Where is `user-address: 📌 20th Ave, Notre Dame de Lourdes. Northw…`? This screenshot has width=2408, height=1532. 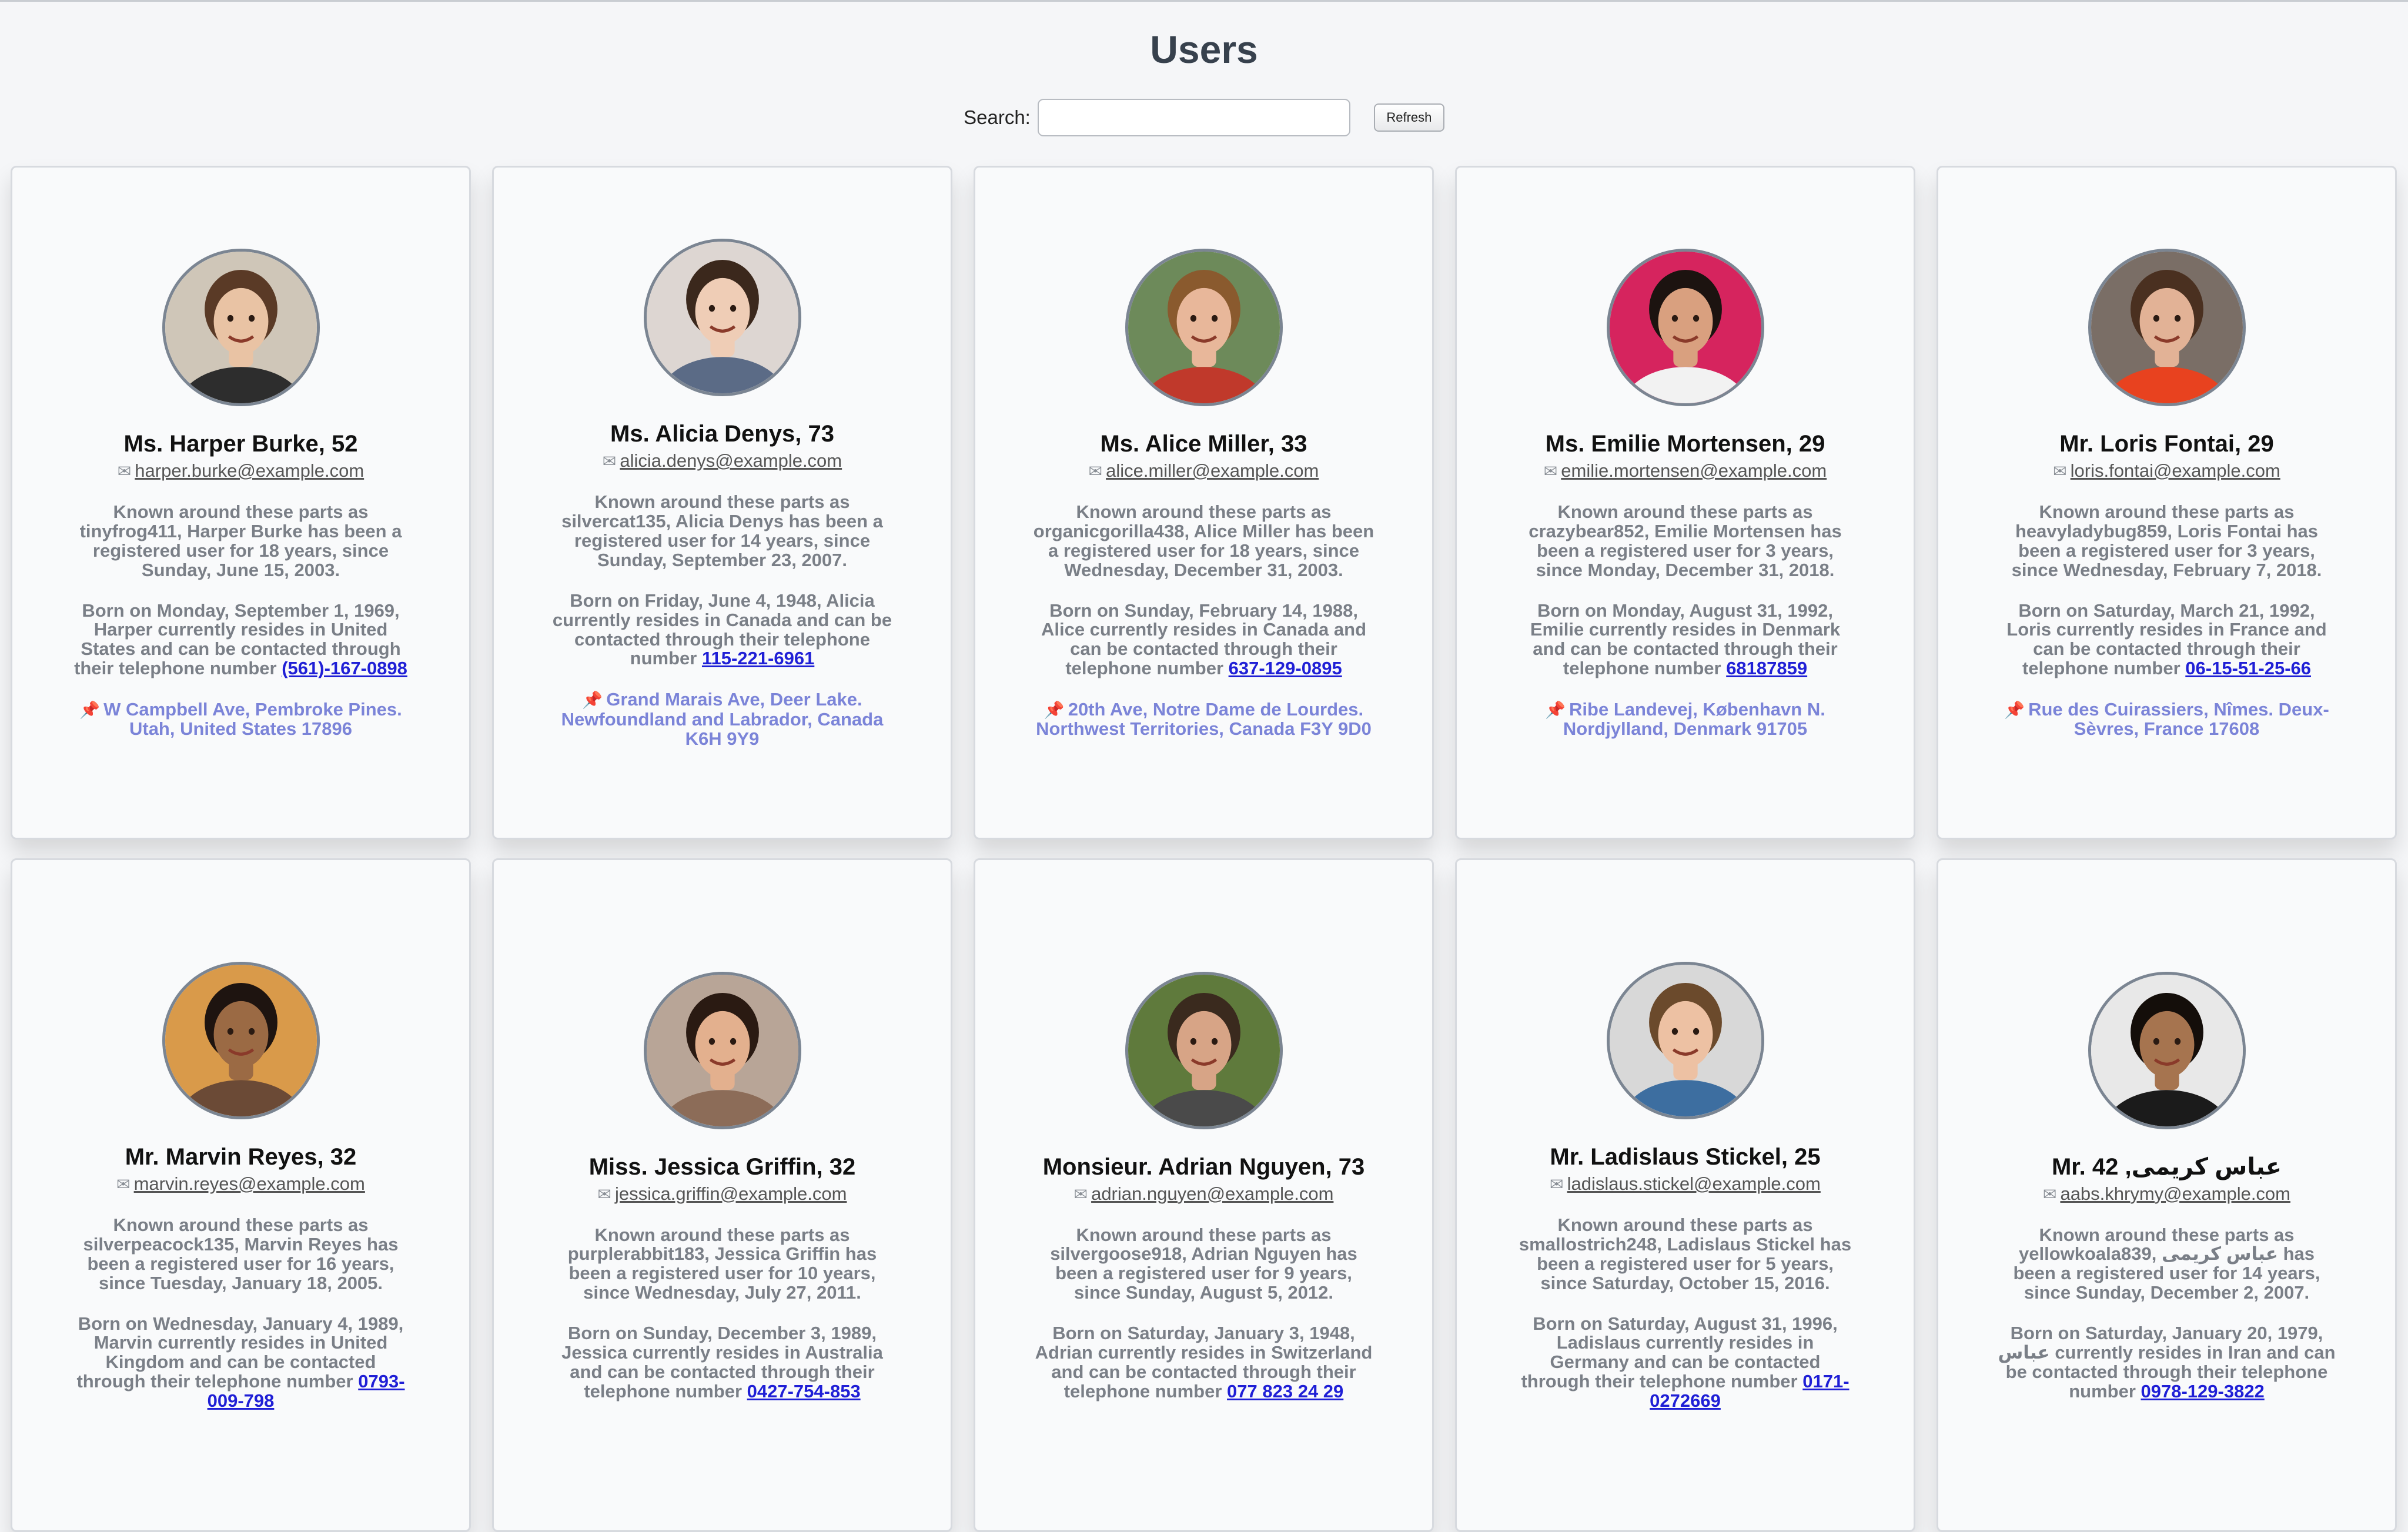
user-address: 📌 20th Ave, Notre Dame de Lourdes. Northw… is located at coordinates (1204, 719).